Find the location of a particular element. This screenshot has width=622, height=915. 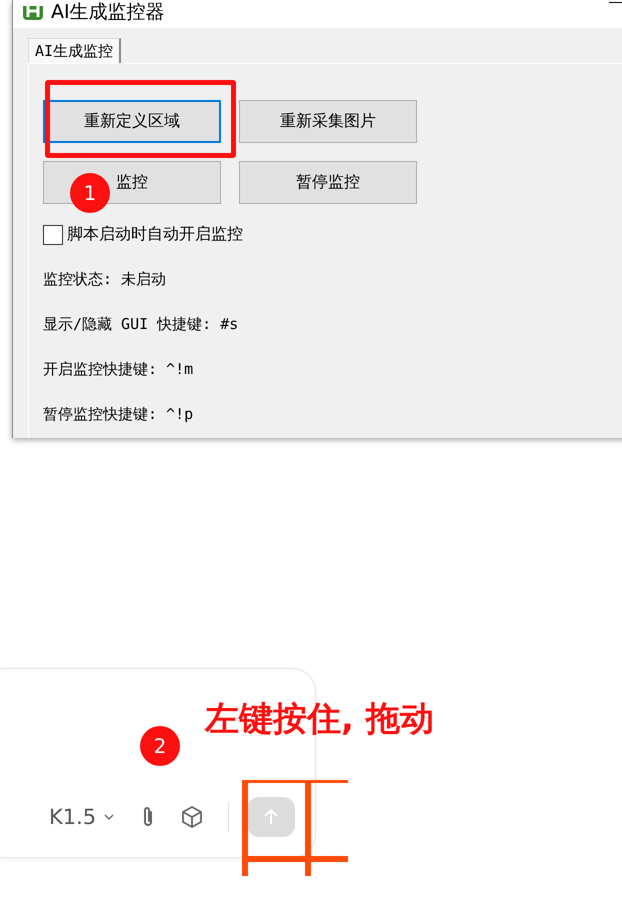

checkbox-label: 脚本启动时自动开启监控 is located at coordinates (155, 234).